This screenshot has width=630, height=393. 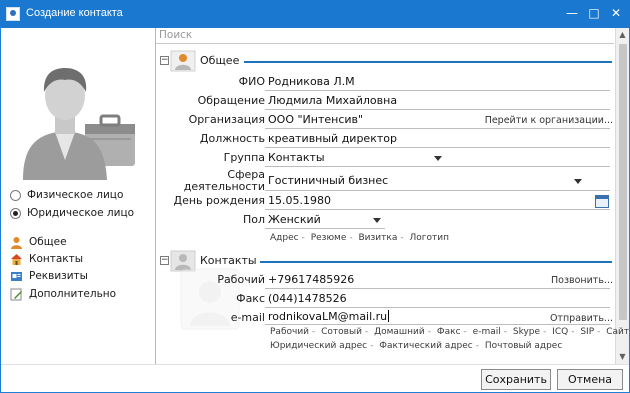 I want to click on link-fax: Факс, so click(x=449, y=332).